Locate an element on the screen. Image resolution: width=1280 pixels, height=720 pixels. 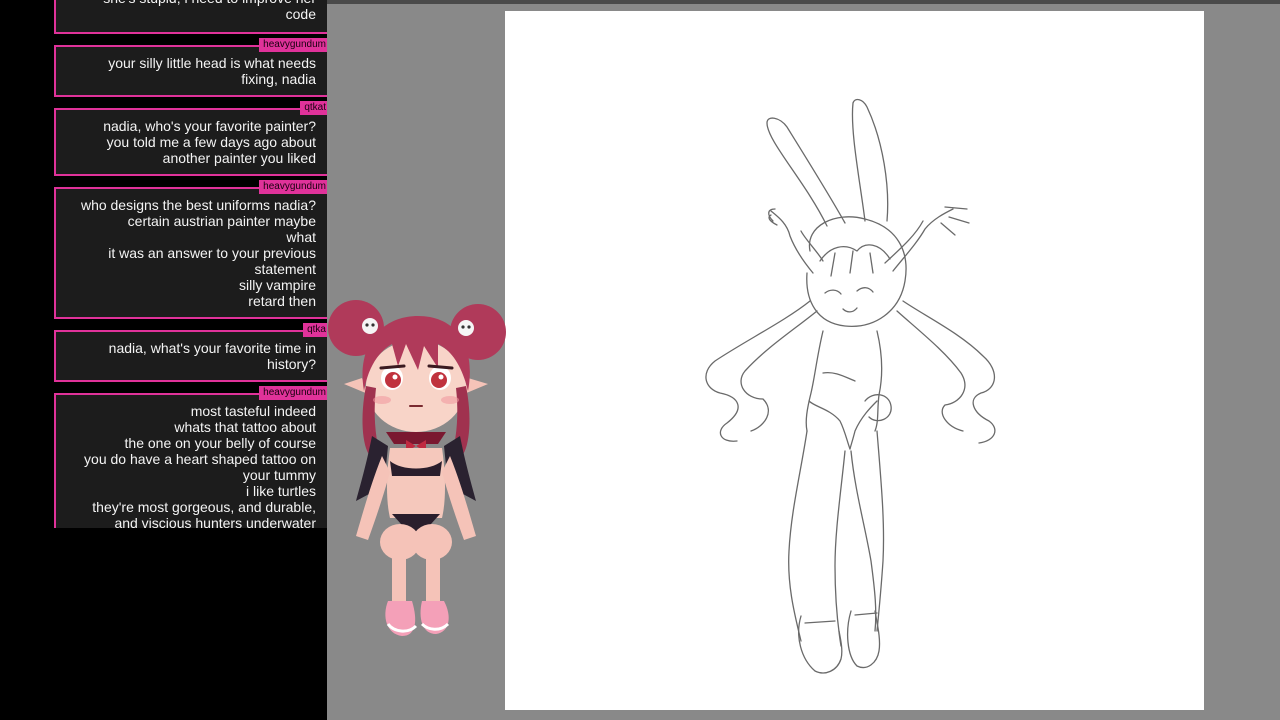
chat-message-text: she's stupid, i need to improve her code is located at coordinates (209, 11).